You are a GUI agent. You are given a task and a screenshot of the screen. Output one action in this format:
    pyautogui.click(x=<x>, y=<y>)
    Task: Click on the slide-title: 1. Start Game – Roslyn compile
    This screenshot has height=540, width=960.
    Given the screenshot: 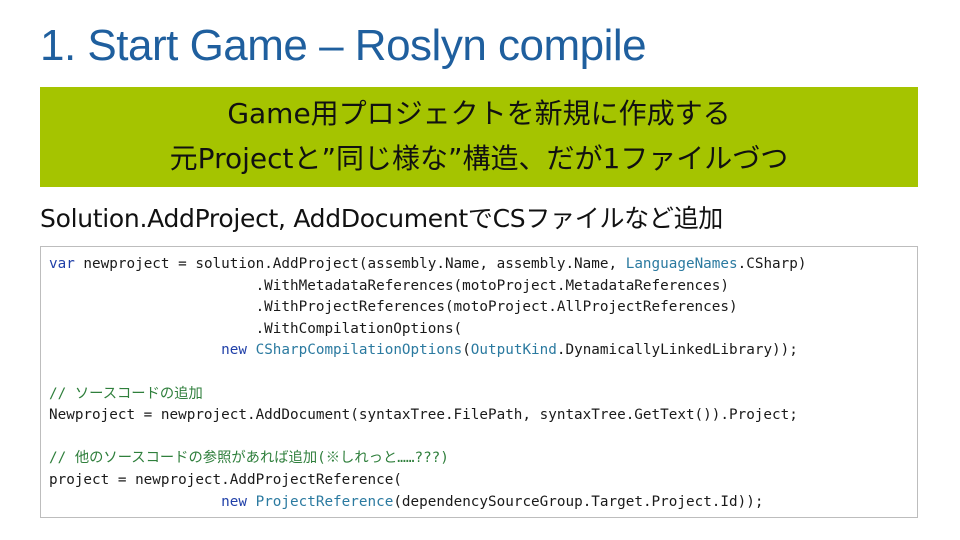 What is the action you would take?
    pyautogui.click(x=343, y=45)
    